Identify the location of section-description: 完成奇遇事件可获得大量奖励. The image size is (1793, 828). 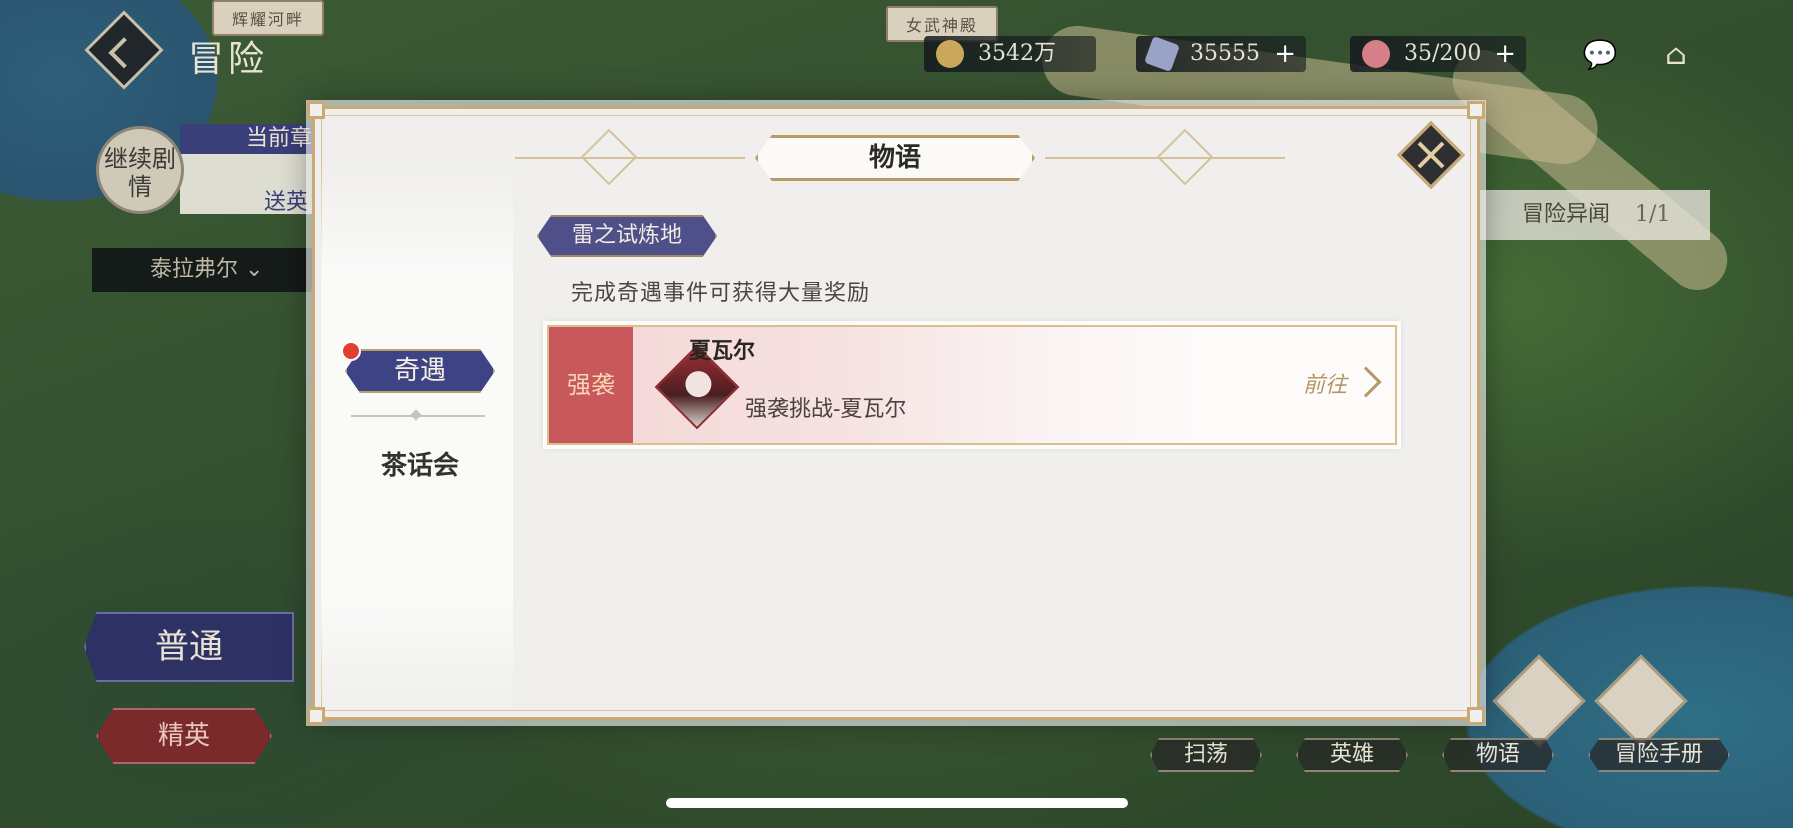
(721, 293).